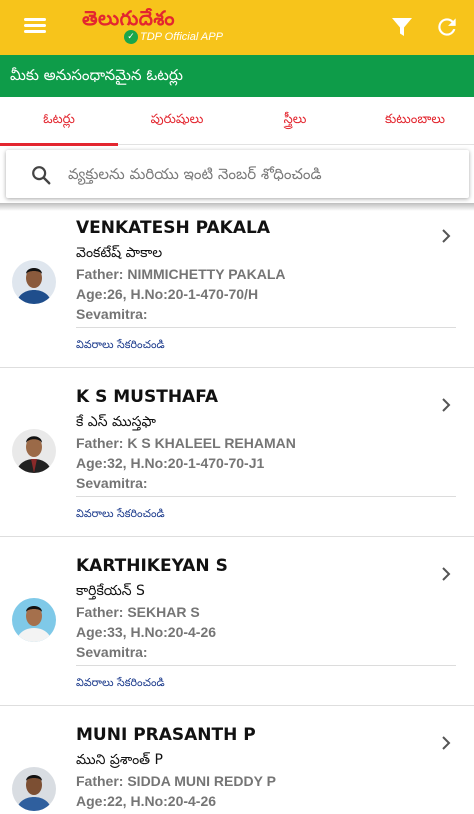 The image size is (474, 814). I want to click on app-subtitle: TDP Official APP, so click(181, 37).